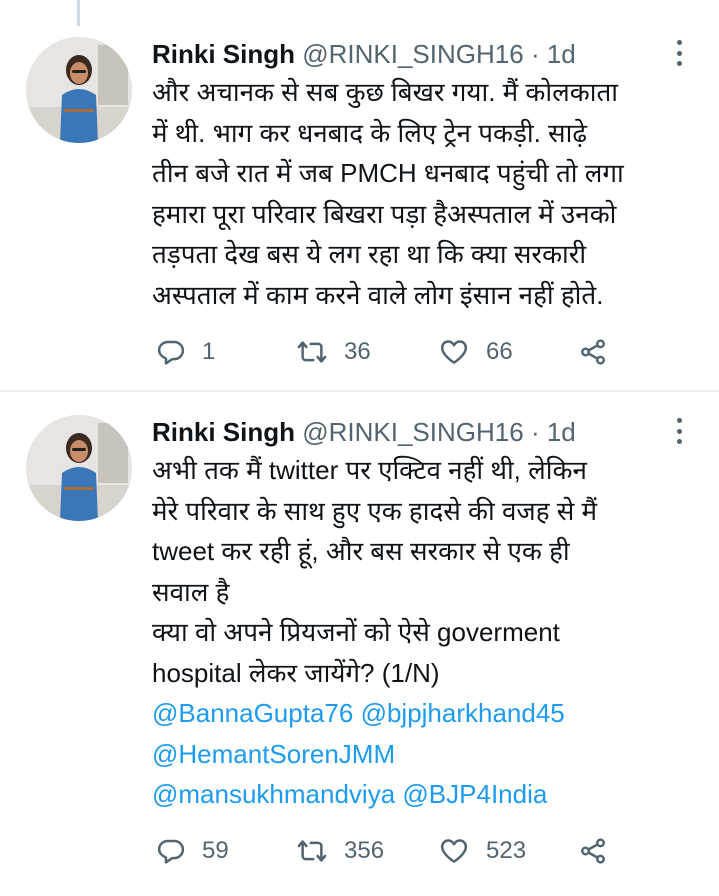 This screenshot has width=719, height=896. Describe the element at coordinates (357, 351) in the screenshot. I see `retweet-count: 36` at that location.